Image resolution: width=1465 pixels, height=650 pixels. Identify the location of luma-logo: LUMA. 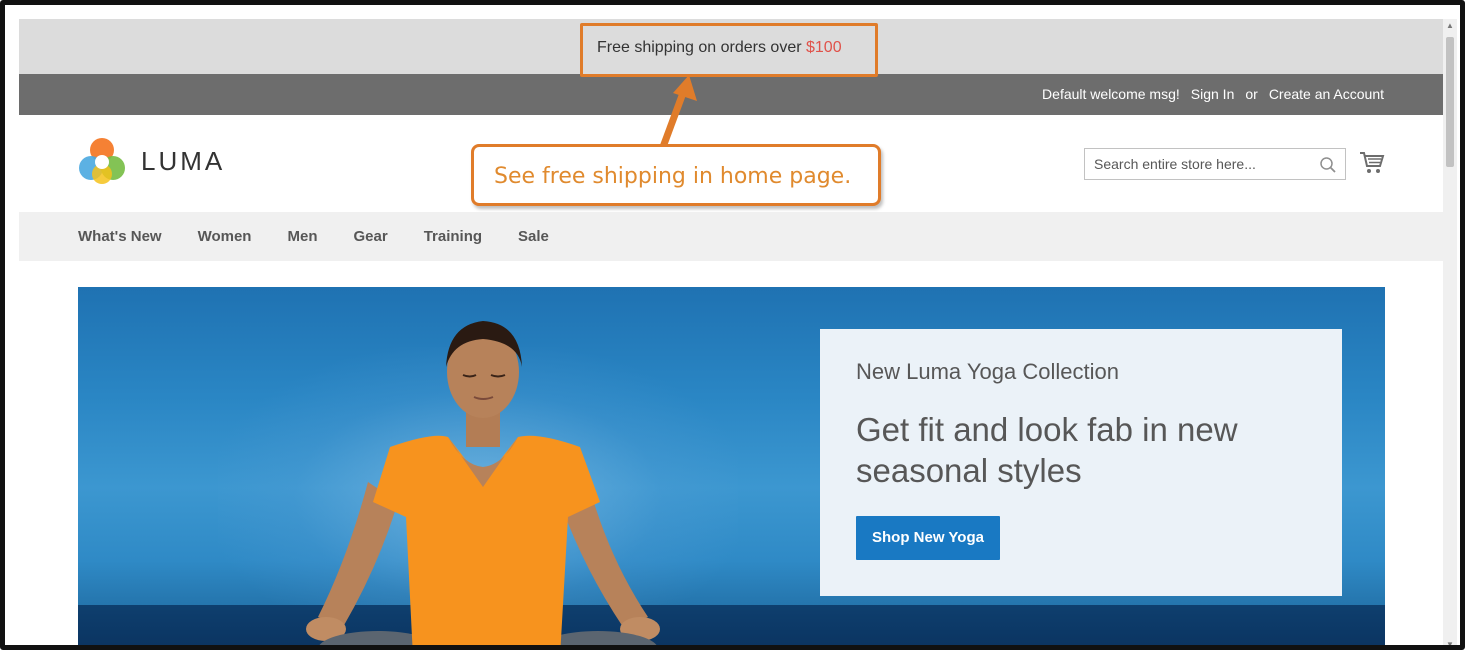
(152, 161).